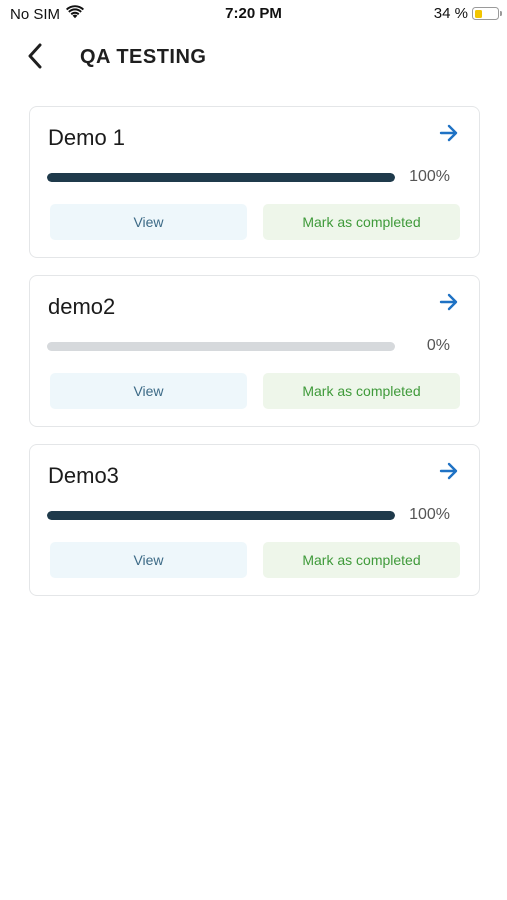  I want to click on page-title: QA TESTING, so click(143, 57).